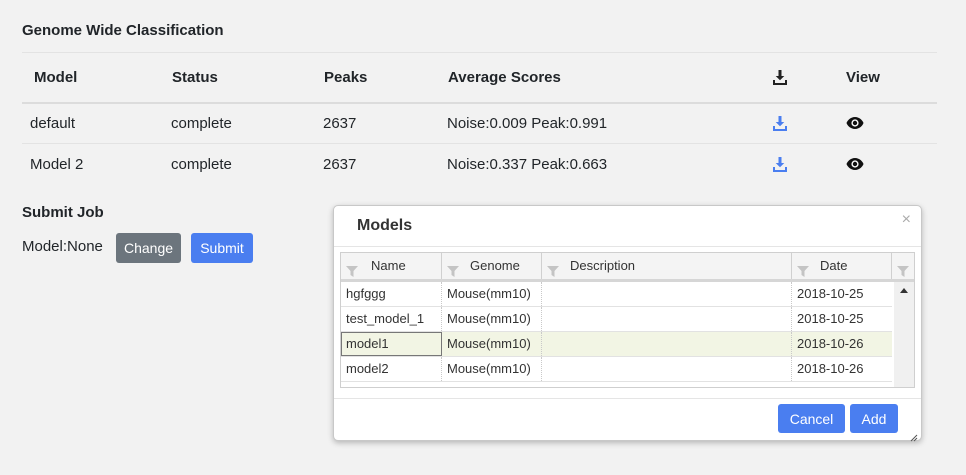 Image resolution: width=966 pixels, height=475 pixels. Describe the element at coordinates (96, 78) in the screenshot. I see `col-header-model: Model` at that location.